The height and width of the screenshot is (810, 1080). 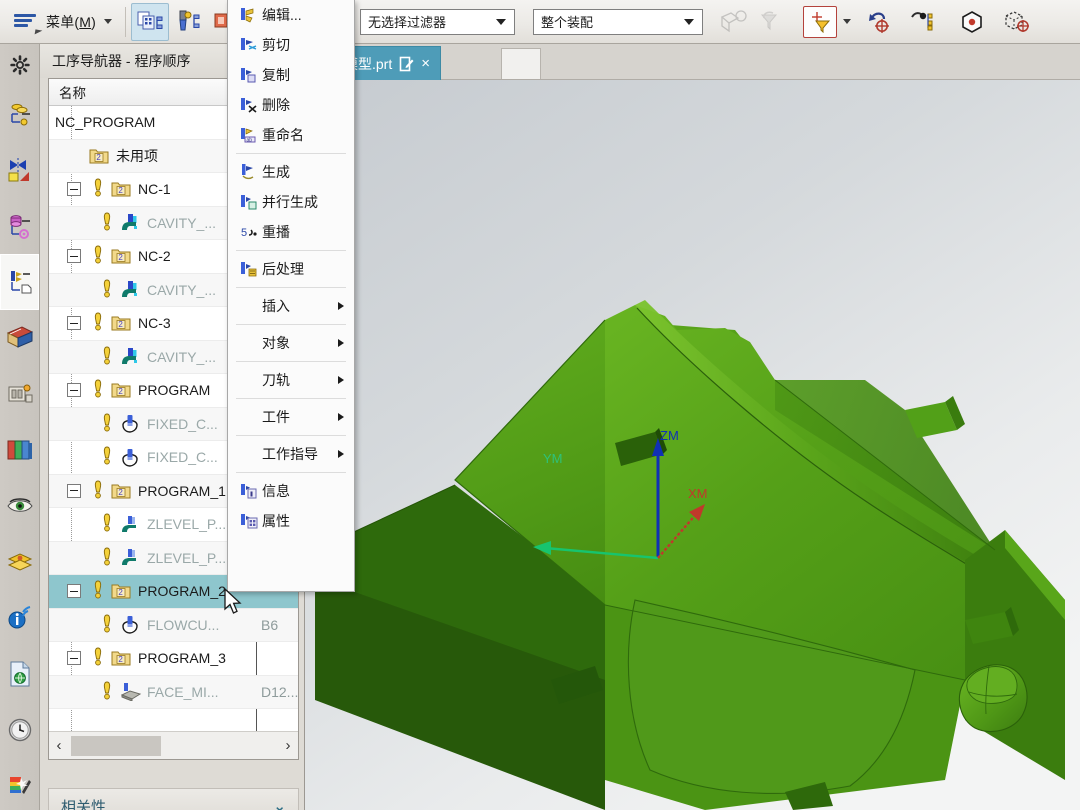 I want to click on tree-row: FLOWCU... B6, so click(x=173, y=625).